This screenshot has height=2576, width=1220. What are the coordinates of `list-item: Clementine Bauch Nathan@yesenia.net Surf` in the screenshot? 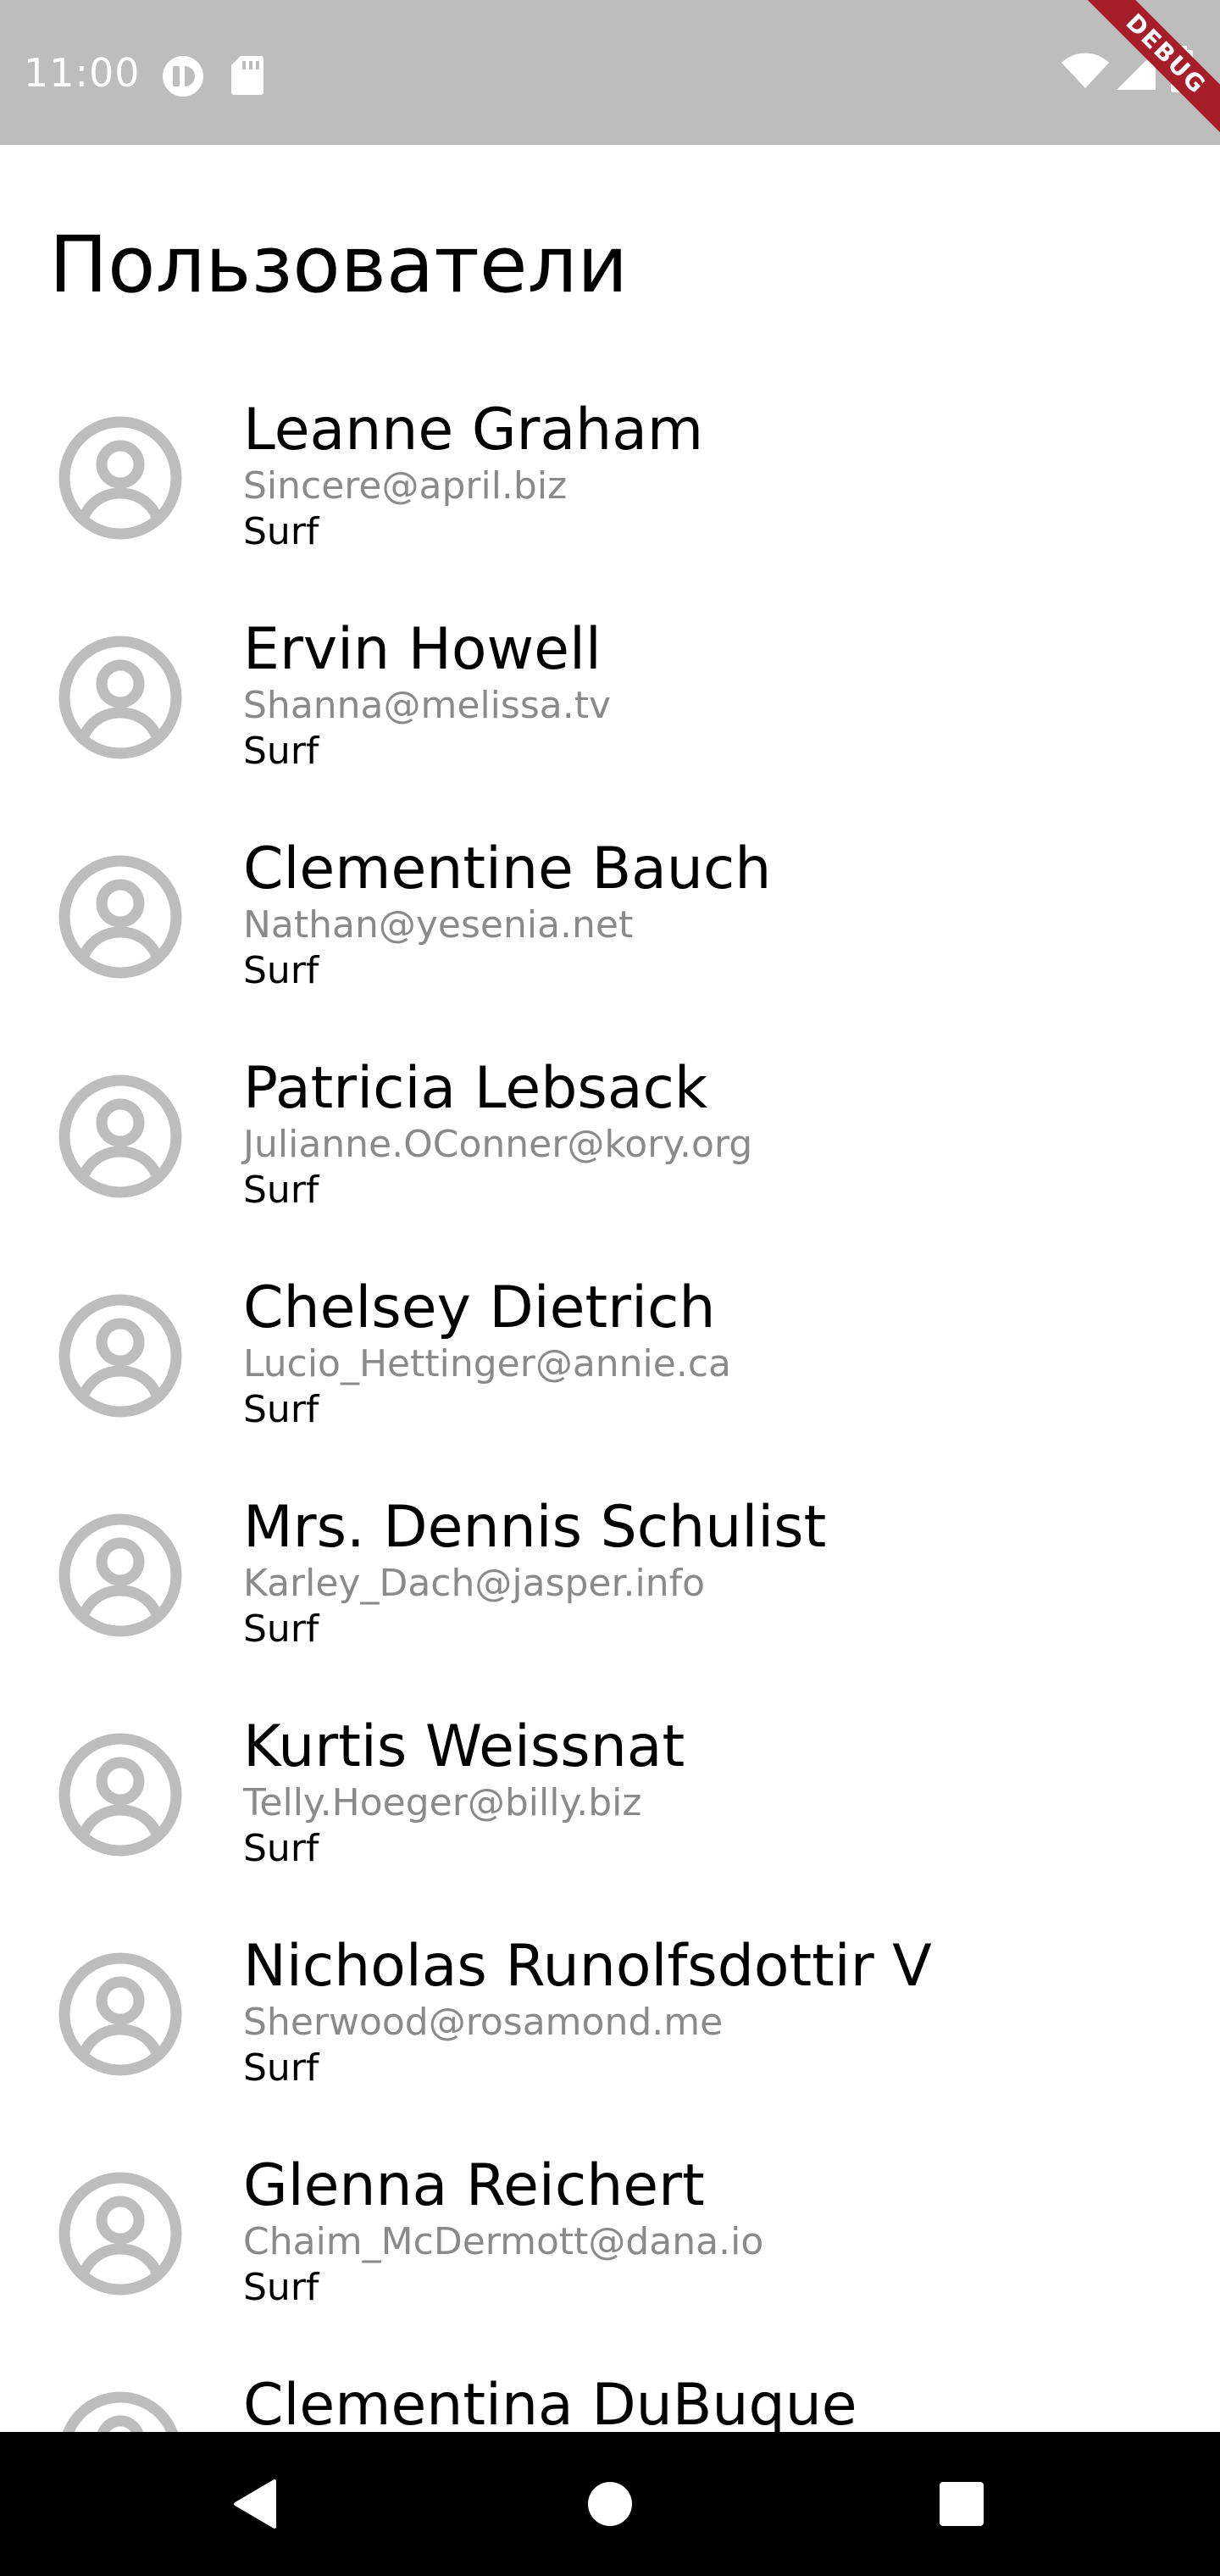 It's located at (610, 913).